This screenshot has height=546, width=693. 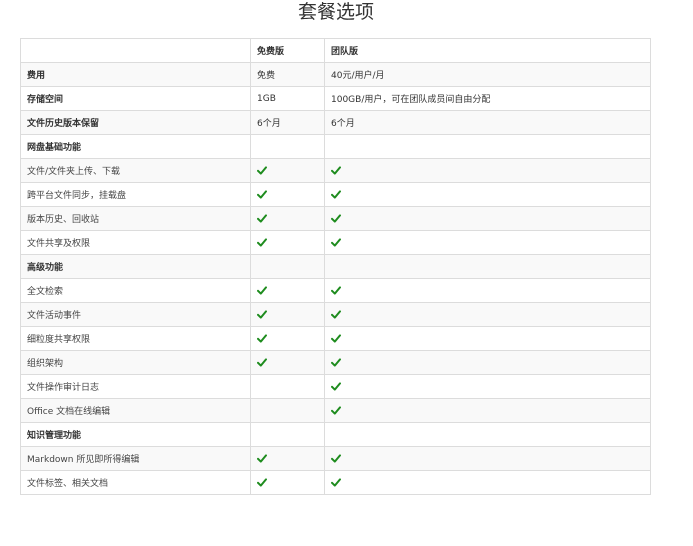 I want to click on free-plan-cell: 1GB, so click(x=287, y=98).